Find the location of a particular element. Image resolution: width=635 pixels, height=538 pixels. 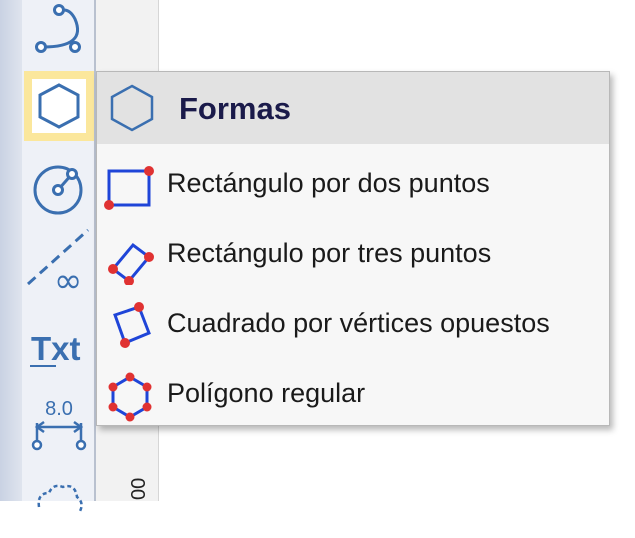

tool-circle is located at coordinates (59, 186).